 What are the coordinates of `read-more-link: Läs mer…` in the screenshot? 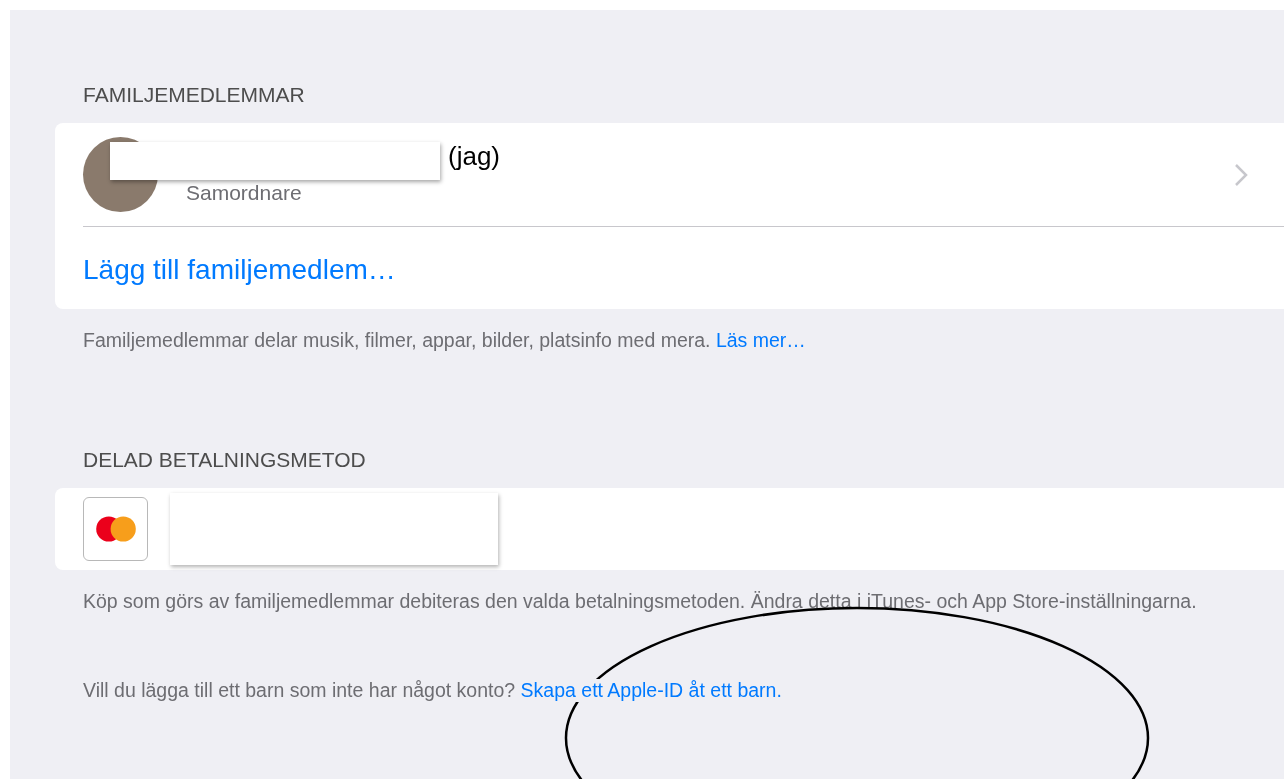 It's located at (760, 340).